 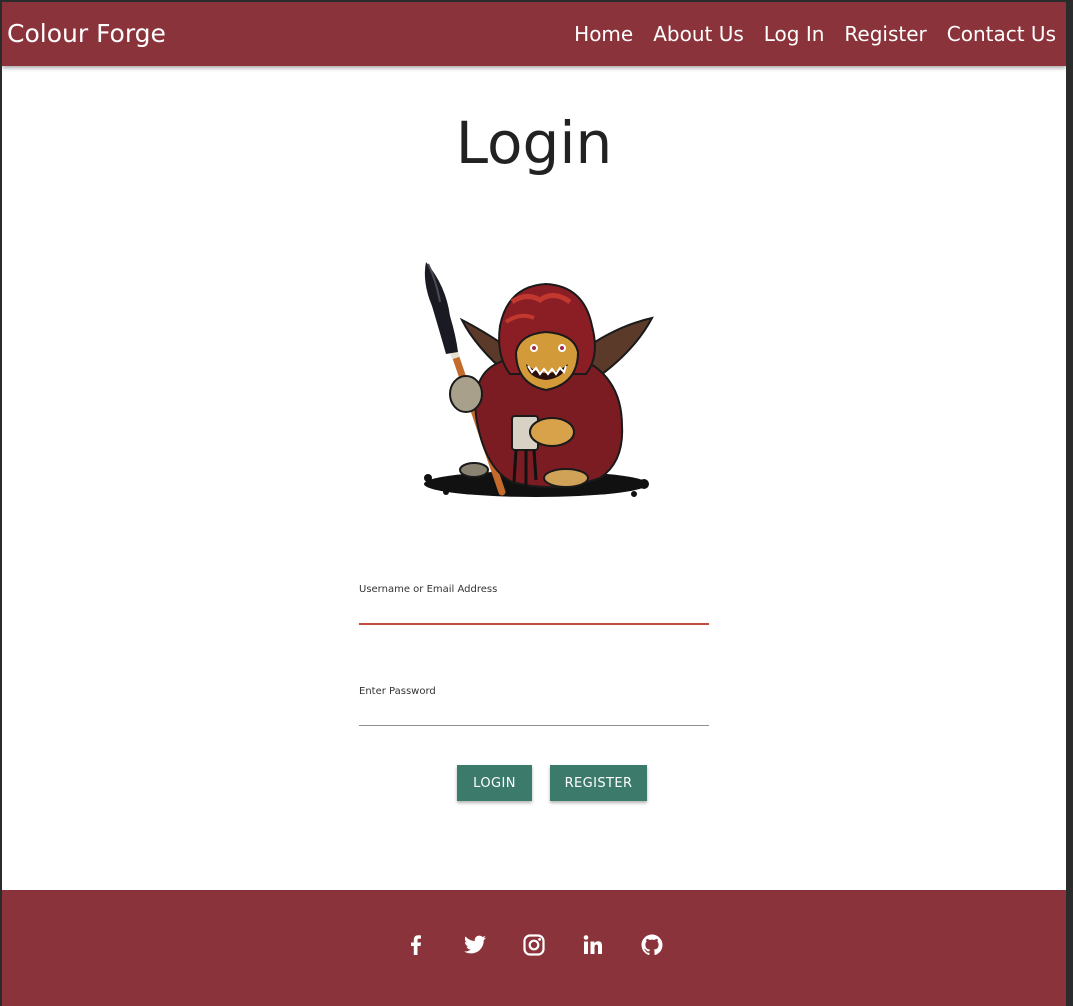 What do you see at coordinates (428, 589) in the screenshot?
I see `username-label: Username or Email Address` at bounding box center [428, 589].